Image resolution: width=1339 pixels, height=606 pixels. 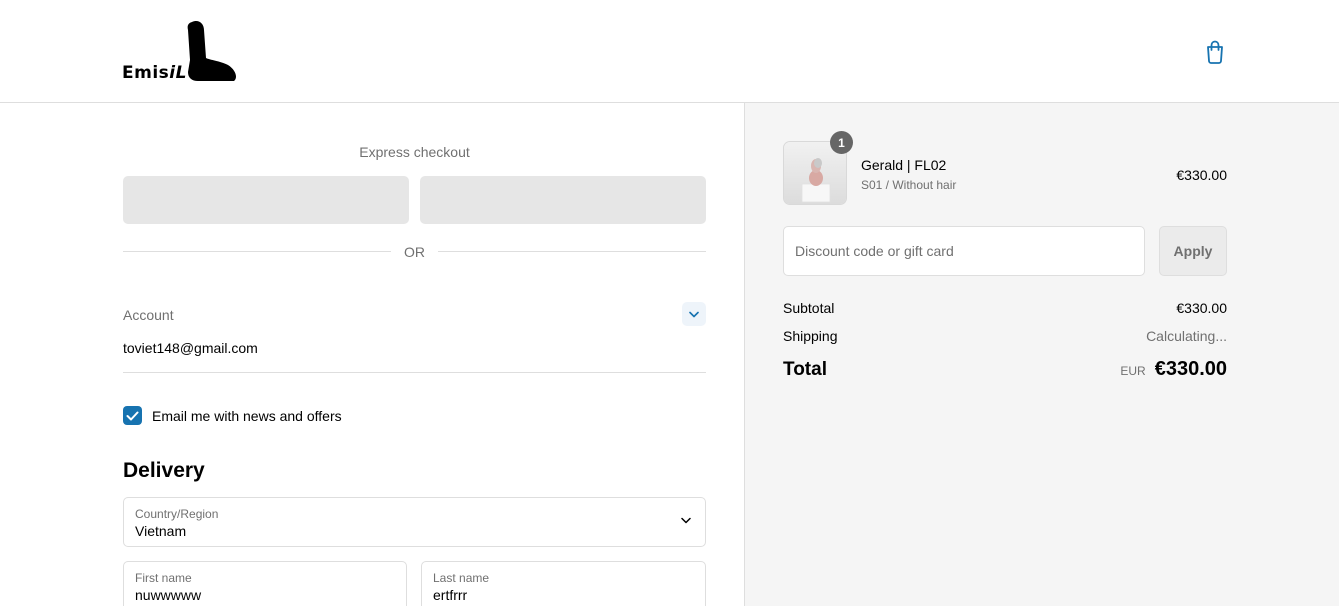 I want to click on newsletter-checkbox, so click(x=132, y=415).